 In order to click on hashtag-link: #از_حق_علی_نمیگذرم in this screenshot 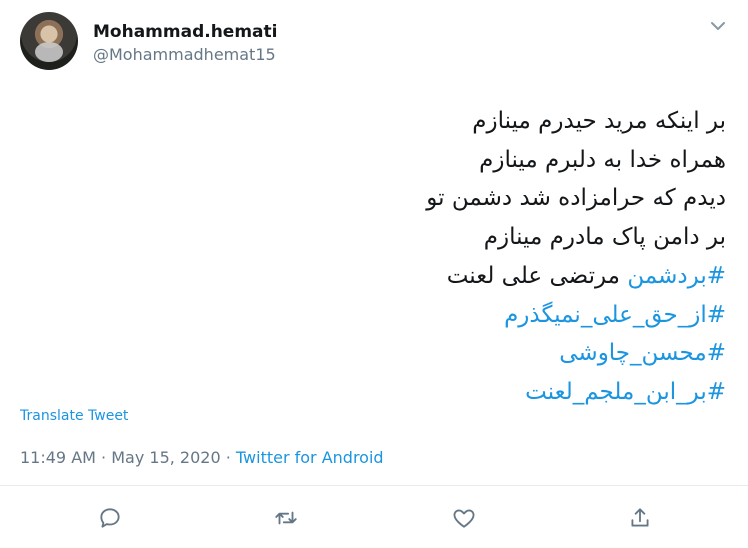, I will do `click(615, 315)`.